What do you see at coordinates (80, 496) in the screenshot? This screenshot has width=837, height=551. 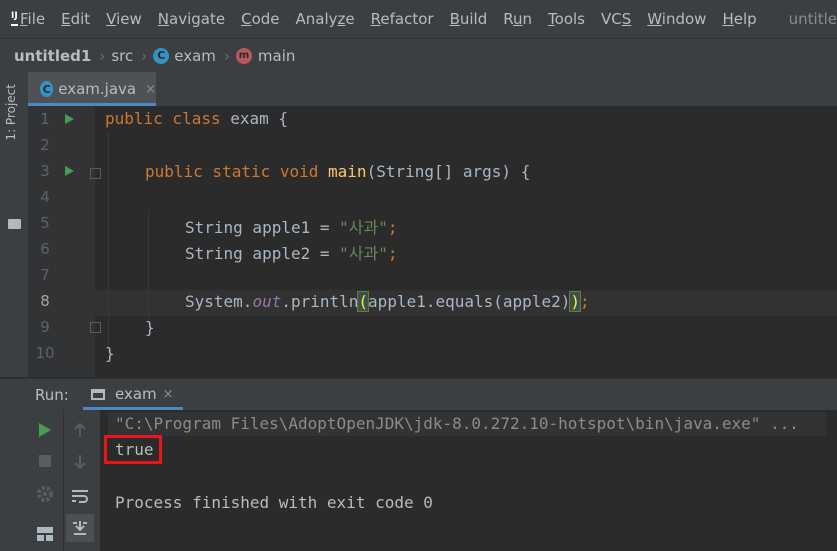 I see `soft-wrap-icon` at bounding box center [80, 496].